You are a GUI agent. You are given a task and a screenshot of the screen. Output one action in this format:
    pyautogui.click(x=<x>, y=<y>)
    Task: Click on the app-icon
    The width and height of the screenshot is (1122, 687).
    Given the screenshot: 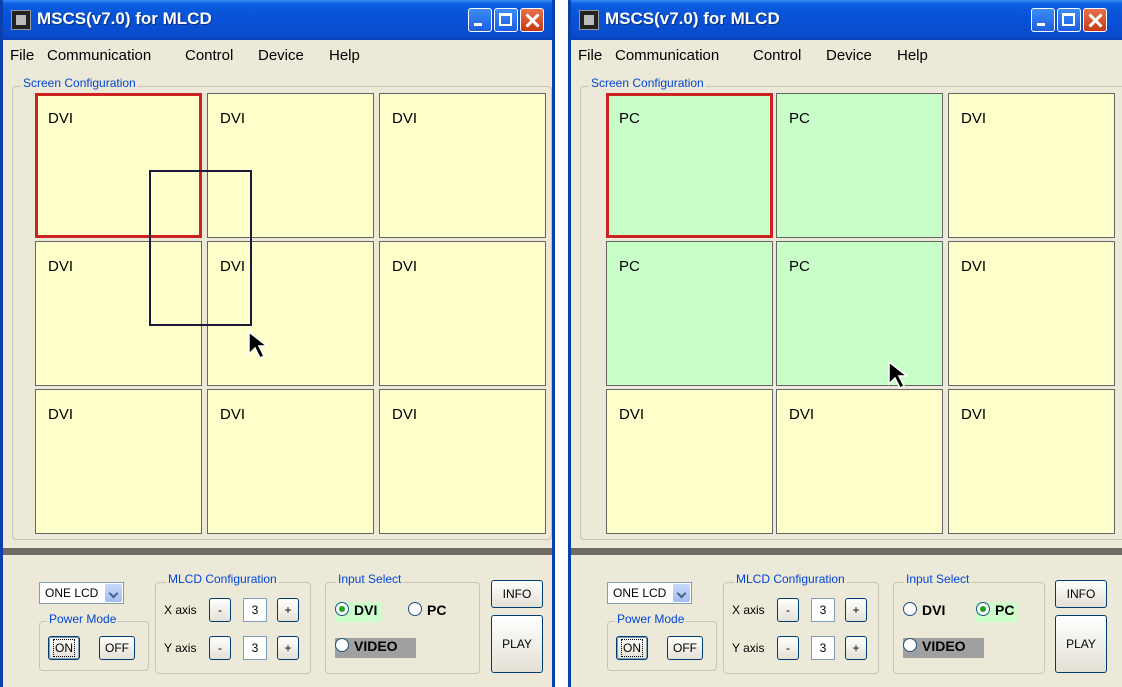 What is the action you would take?
    pyautogui.click(x=589, y=20)
    